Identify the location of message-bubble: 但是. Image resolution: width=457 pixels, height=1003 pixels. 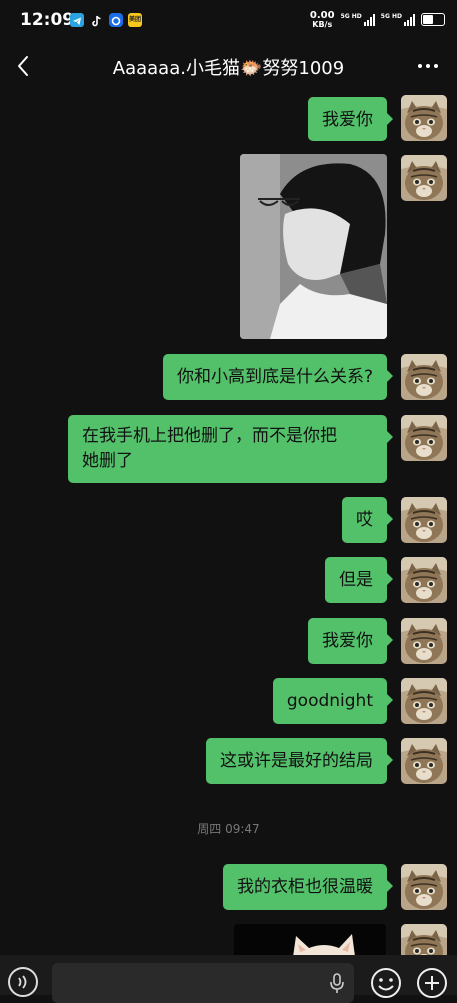
(359, 580).